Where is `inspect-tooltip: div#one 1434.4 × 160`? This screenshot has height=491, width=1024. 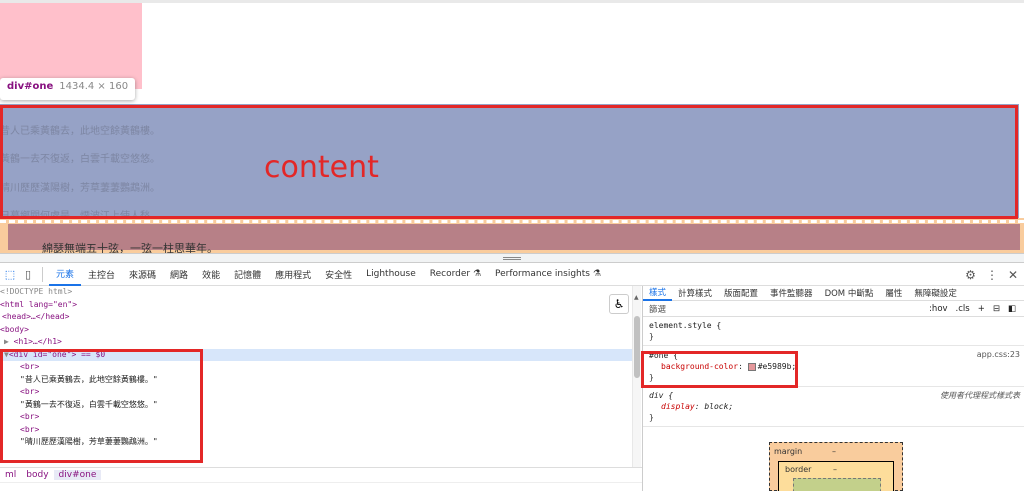
inspect-tooltip: div#one 1434.4 × 160 is located at coordinates (68, 89).